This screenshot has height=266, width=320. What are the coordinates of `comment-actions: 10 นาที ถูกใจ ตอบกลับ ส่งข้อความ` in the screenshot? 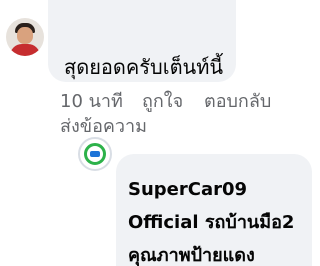 It's located at (180, 114).